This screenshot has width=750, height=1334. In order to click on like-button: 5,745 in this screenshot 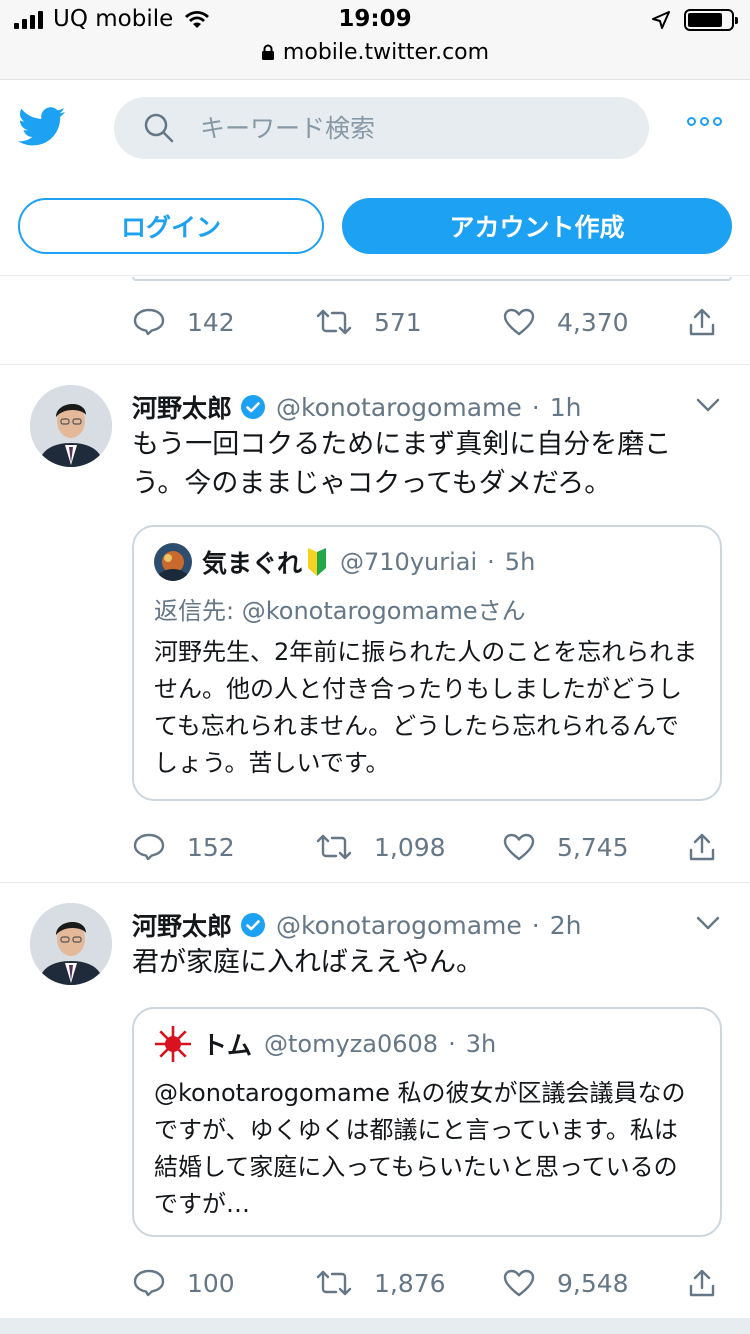, I will do `click(566, 847)`.